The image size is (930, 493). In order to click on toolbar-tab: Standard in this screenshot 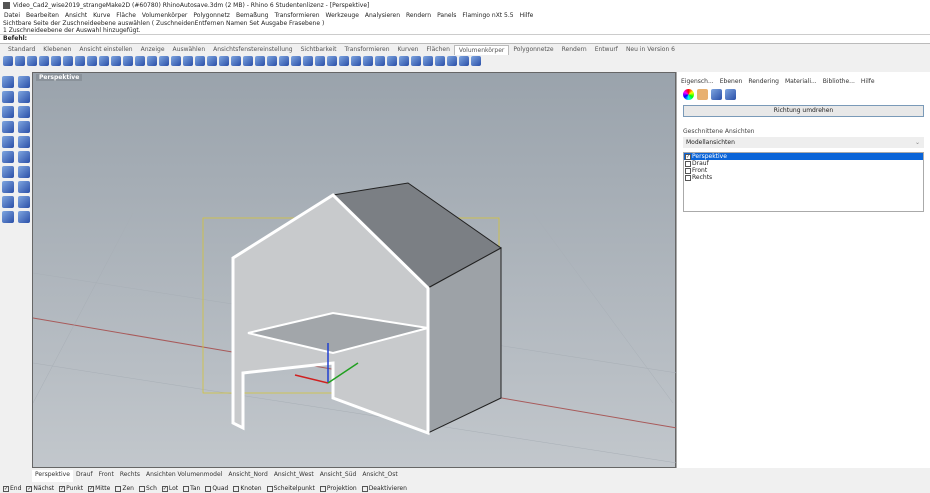, I will do `click(21, 50)`.